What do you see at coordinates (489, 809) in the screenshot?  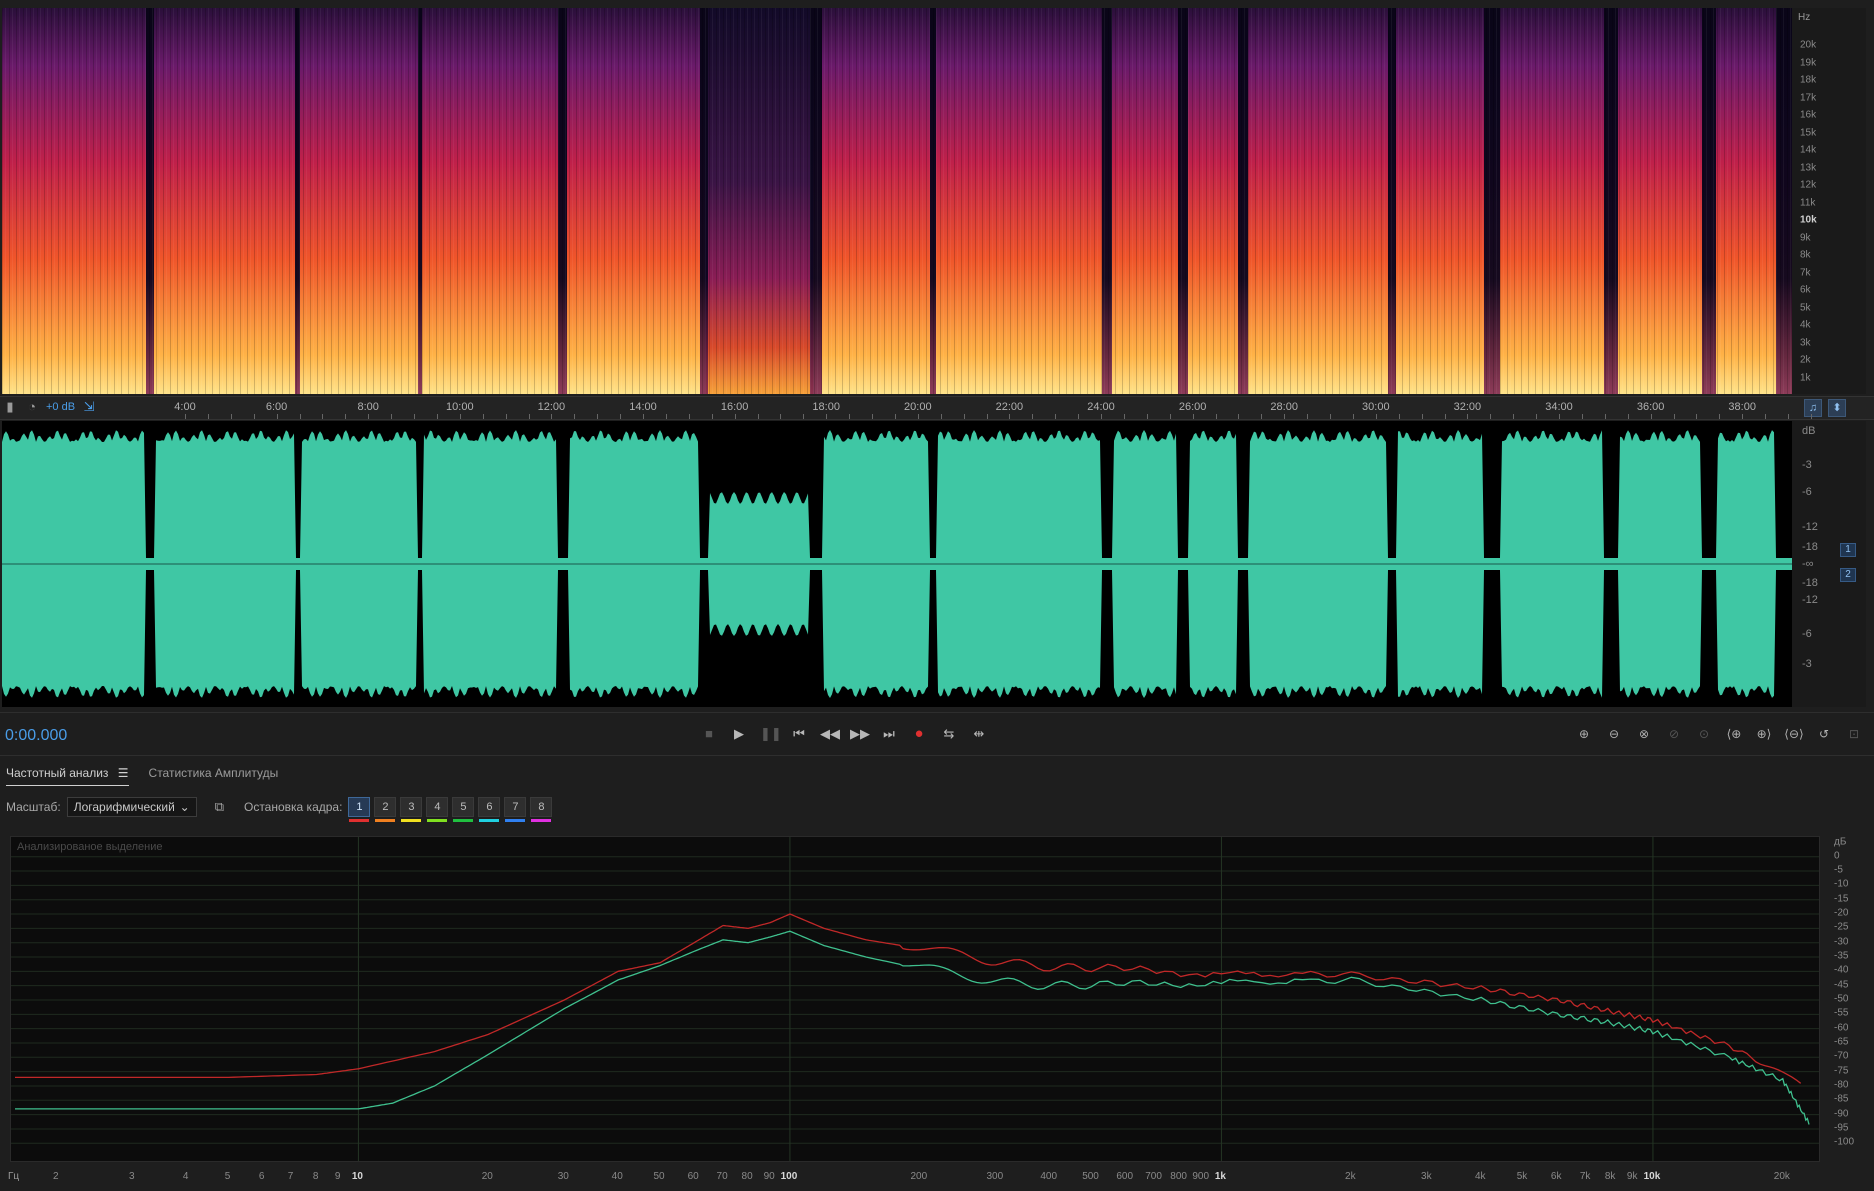 I see `freeze-frame-6: 6` at bounding box center [489, 809].